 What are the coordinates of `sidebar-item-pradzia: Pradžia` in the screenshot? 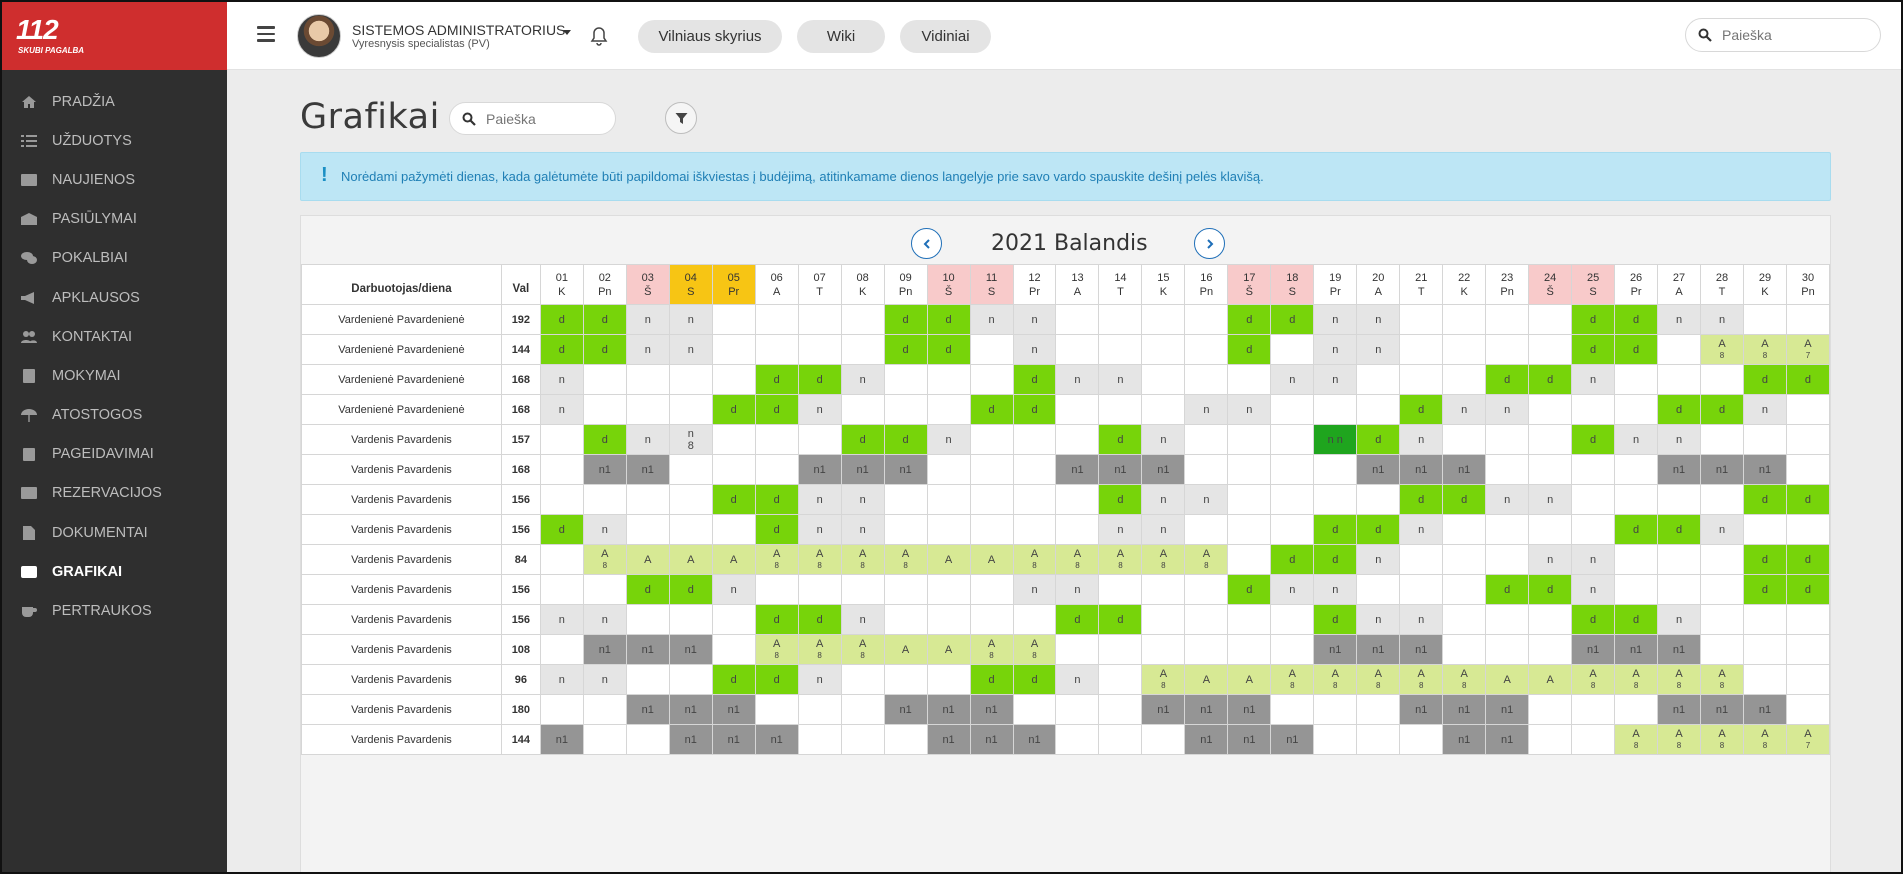 It's located at (114, 101).